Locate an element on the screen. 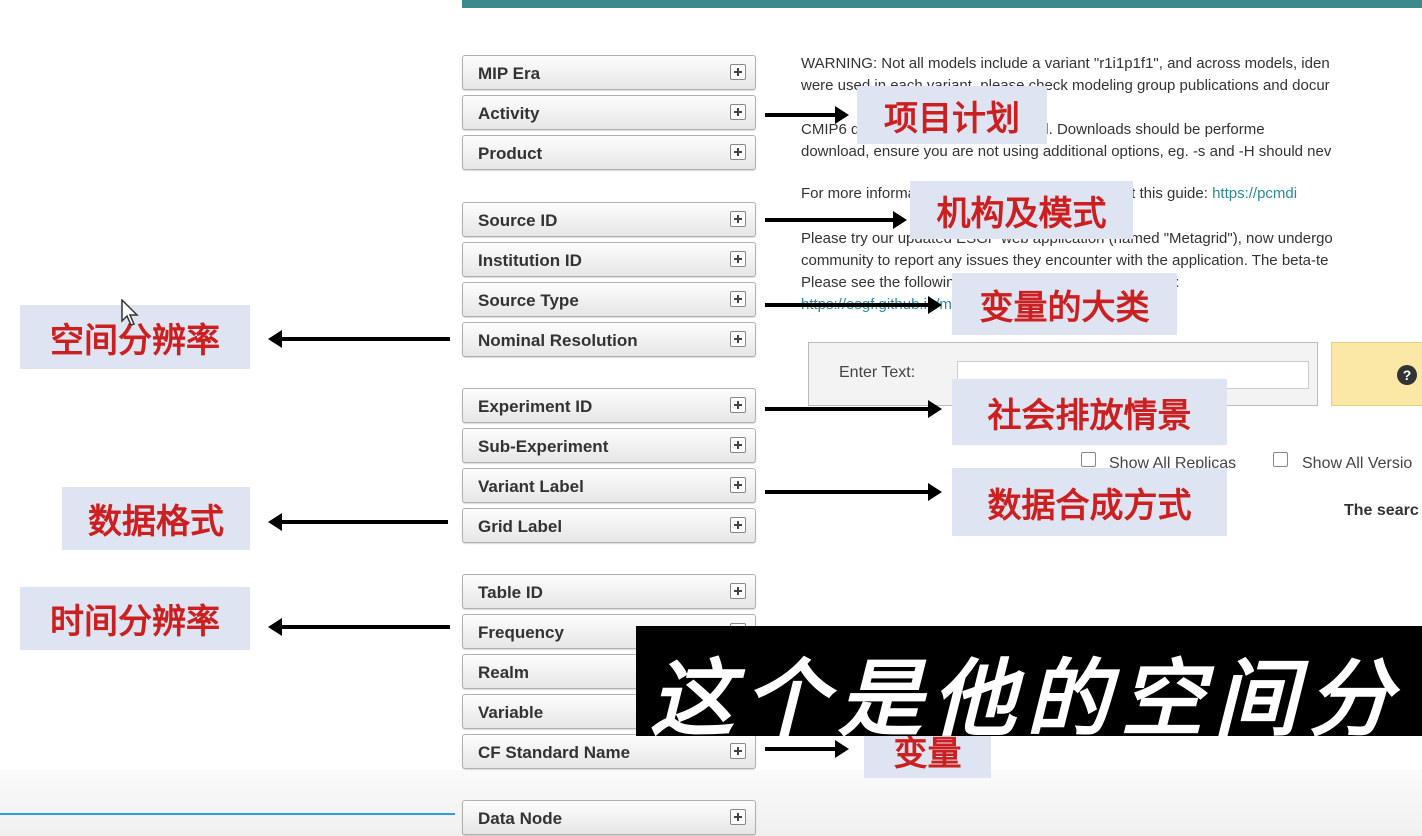  show-all-versions-checkbox is located at coordinates (1280, 459).